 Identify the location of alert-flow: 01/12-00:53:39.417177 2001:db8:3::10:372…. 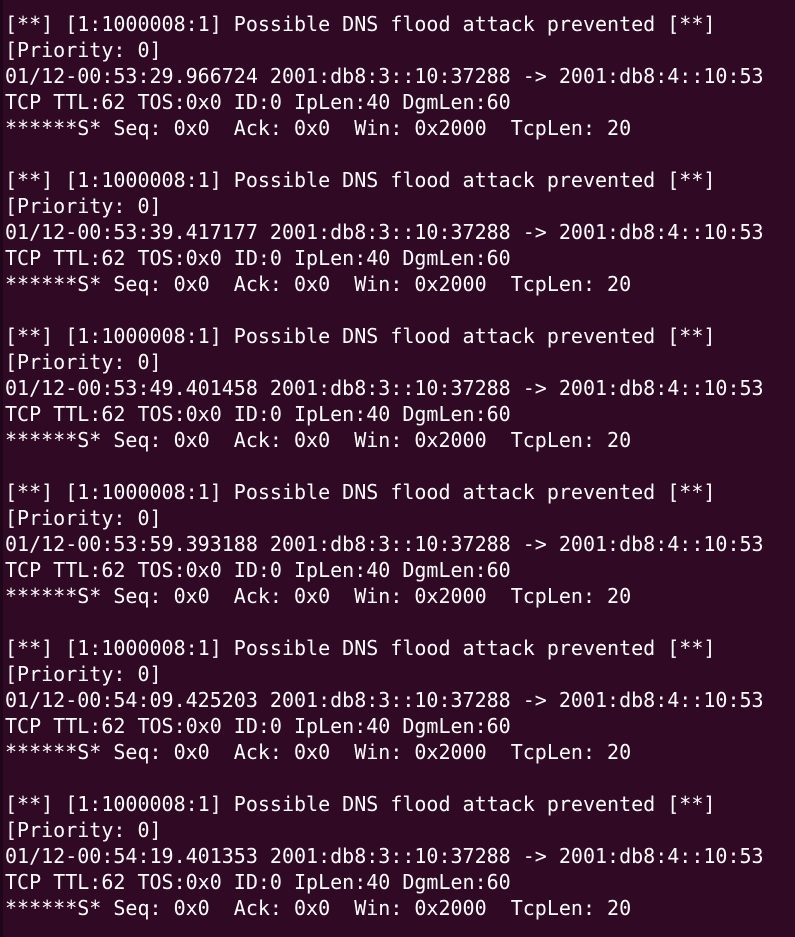
(384, 232).